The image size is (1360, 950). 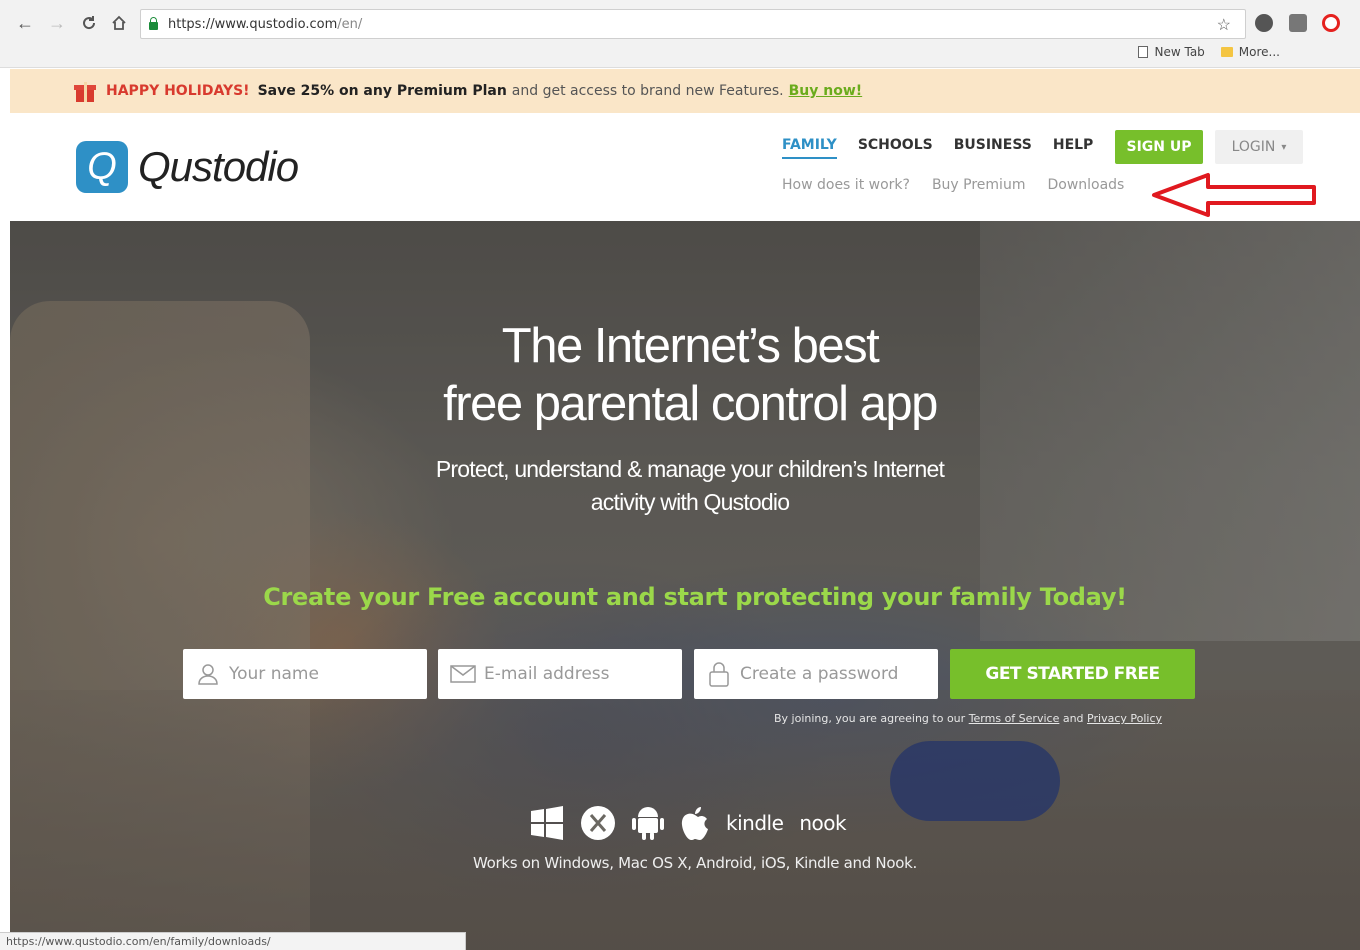 What do you see at coordinates (547, 823) in the screenshot?
I see `windows-icon` at bounding box center [547, 823].